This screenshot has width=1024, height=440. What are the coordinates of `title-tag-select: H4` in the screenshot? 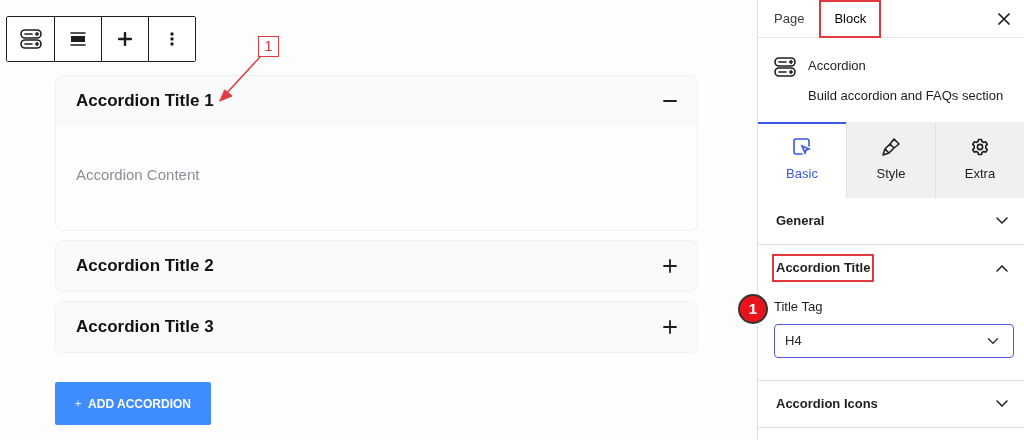 It's located at (894, 340).